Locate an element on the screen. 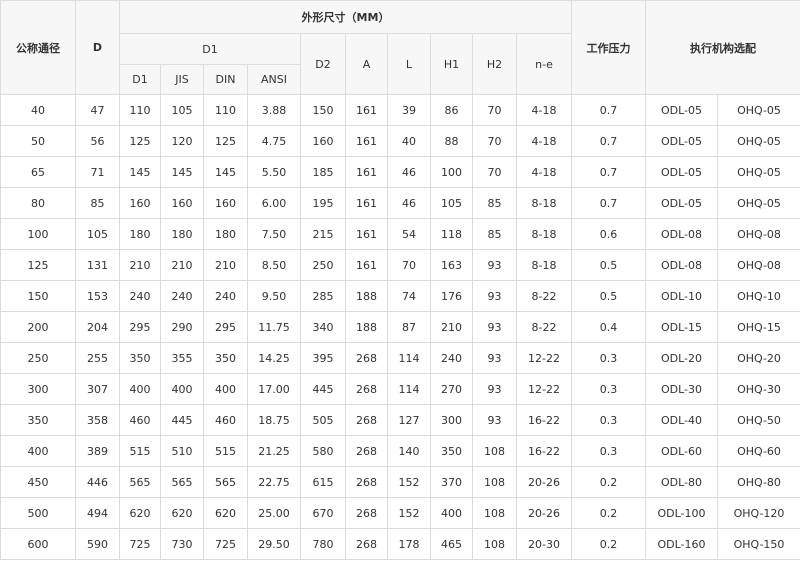 This screenshot has height=563, width=800. cell-nominal-diameter: 125 is located at coordinates (38, 265).